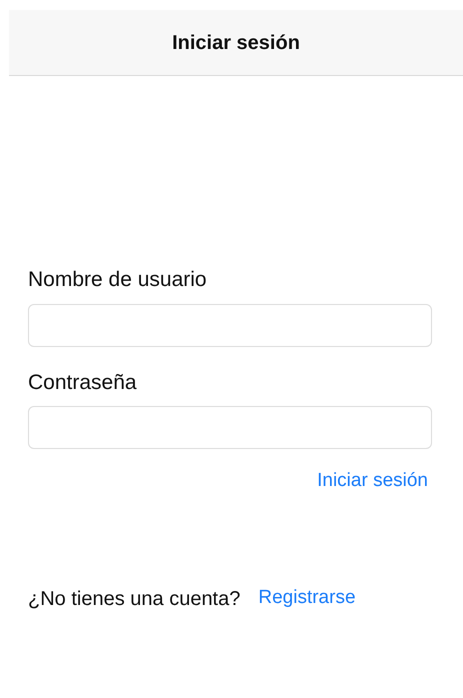  What do you see at coordinates (117, 280) in the screenshot?
I see `field-label: Nombre de usuario` at bounding box center [117, 280].